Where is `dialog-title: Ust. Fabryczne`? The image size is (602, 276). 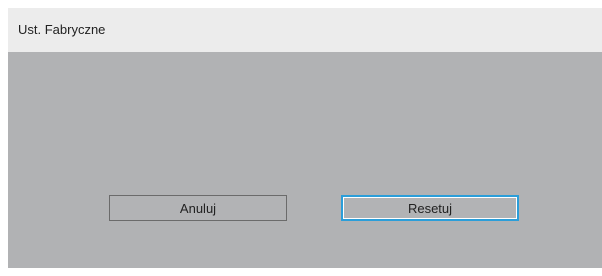 dialog-title: Ust. Fabryczne is located at coordinates (62, 29).